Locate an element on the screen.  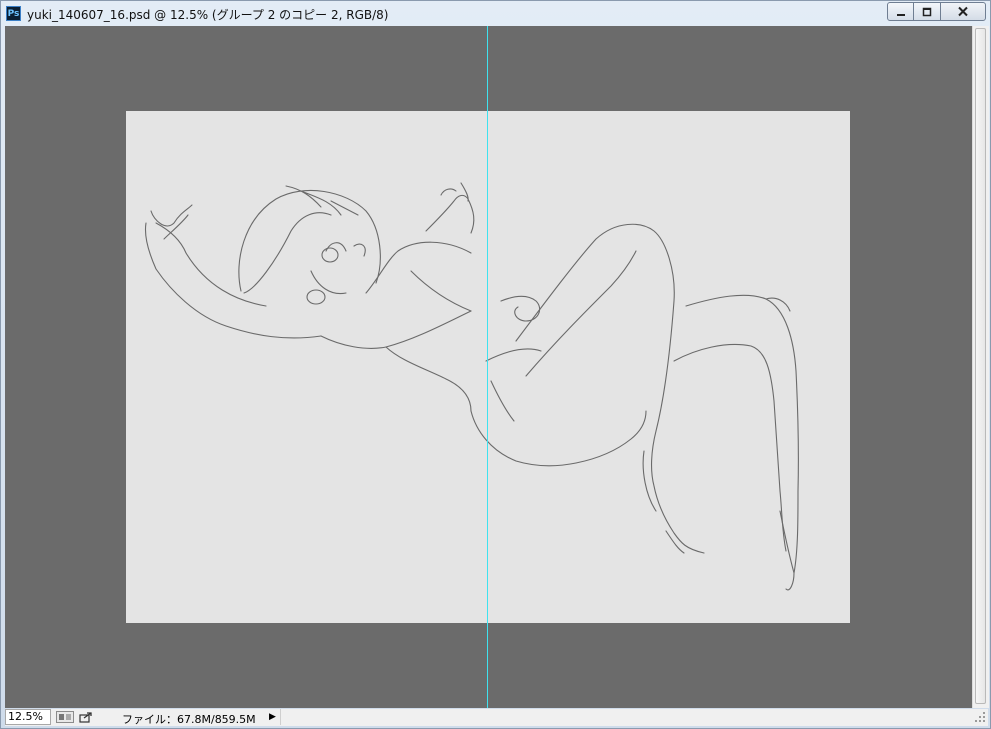
status-bar: 12.5% ファイル：67.8M/859.5M ▶ is located at coordinates (496, 717).